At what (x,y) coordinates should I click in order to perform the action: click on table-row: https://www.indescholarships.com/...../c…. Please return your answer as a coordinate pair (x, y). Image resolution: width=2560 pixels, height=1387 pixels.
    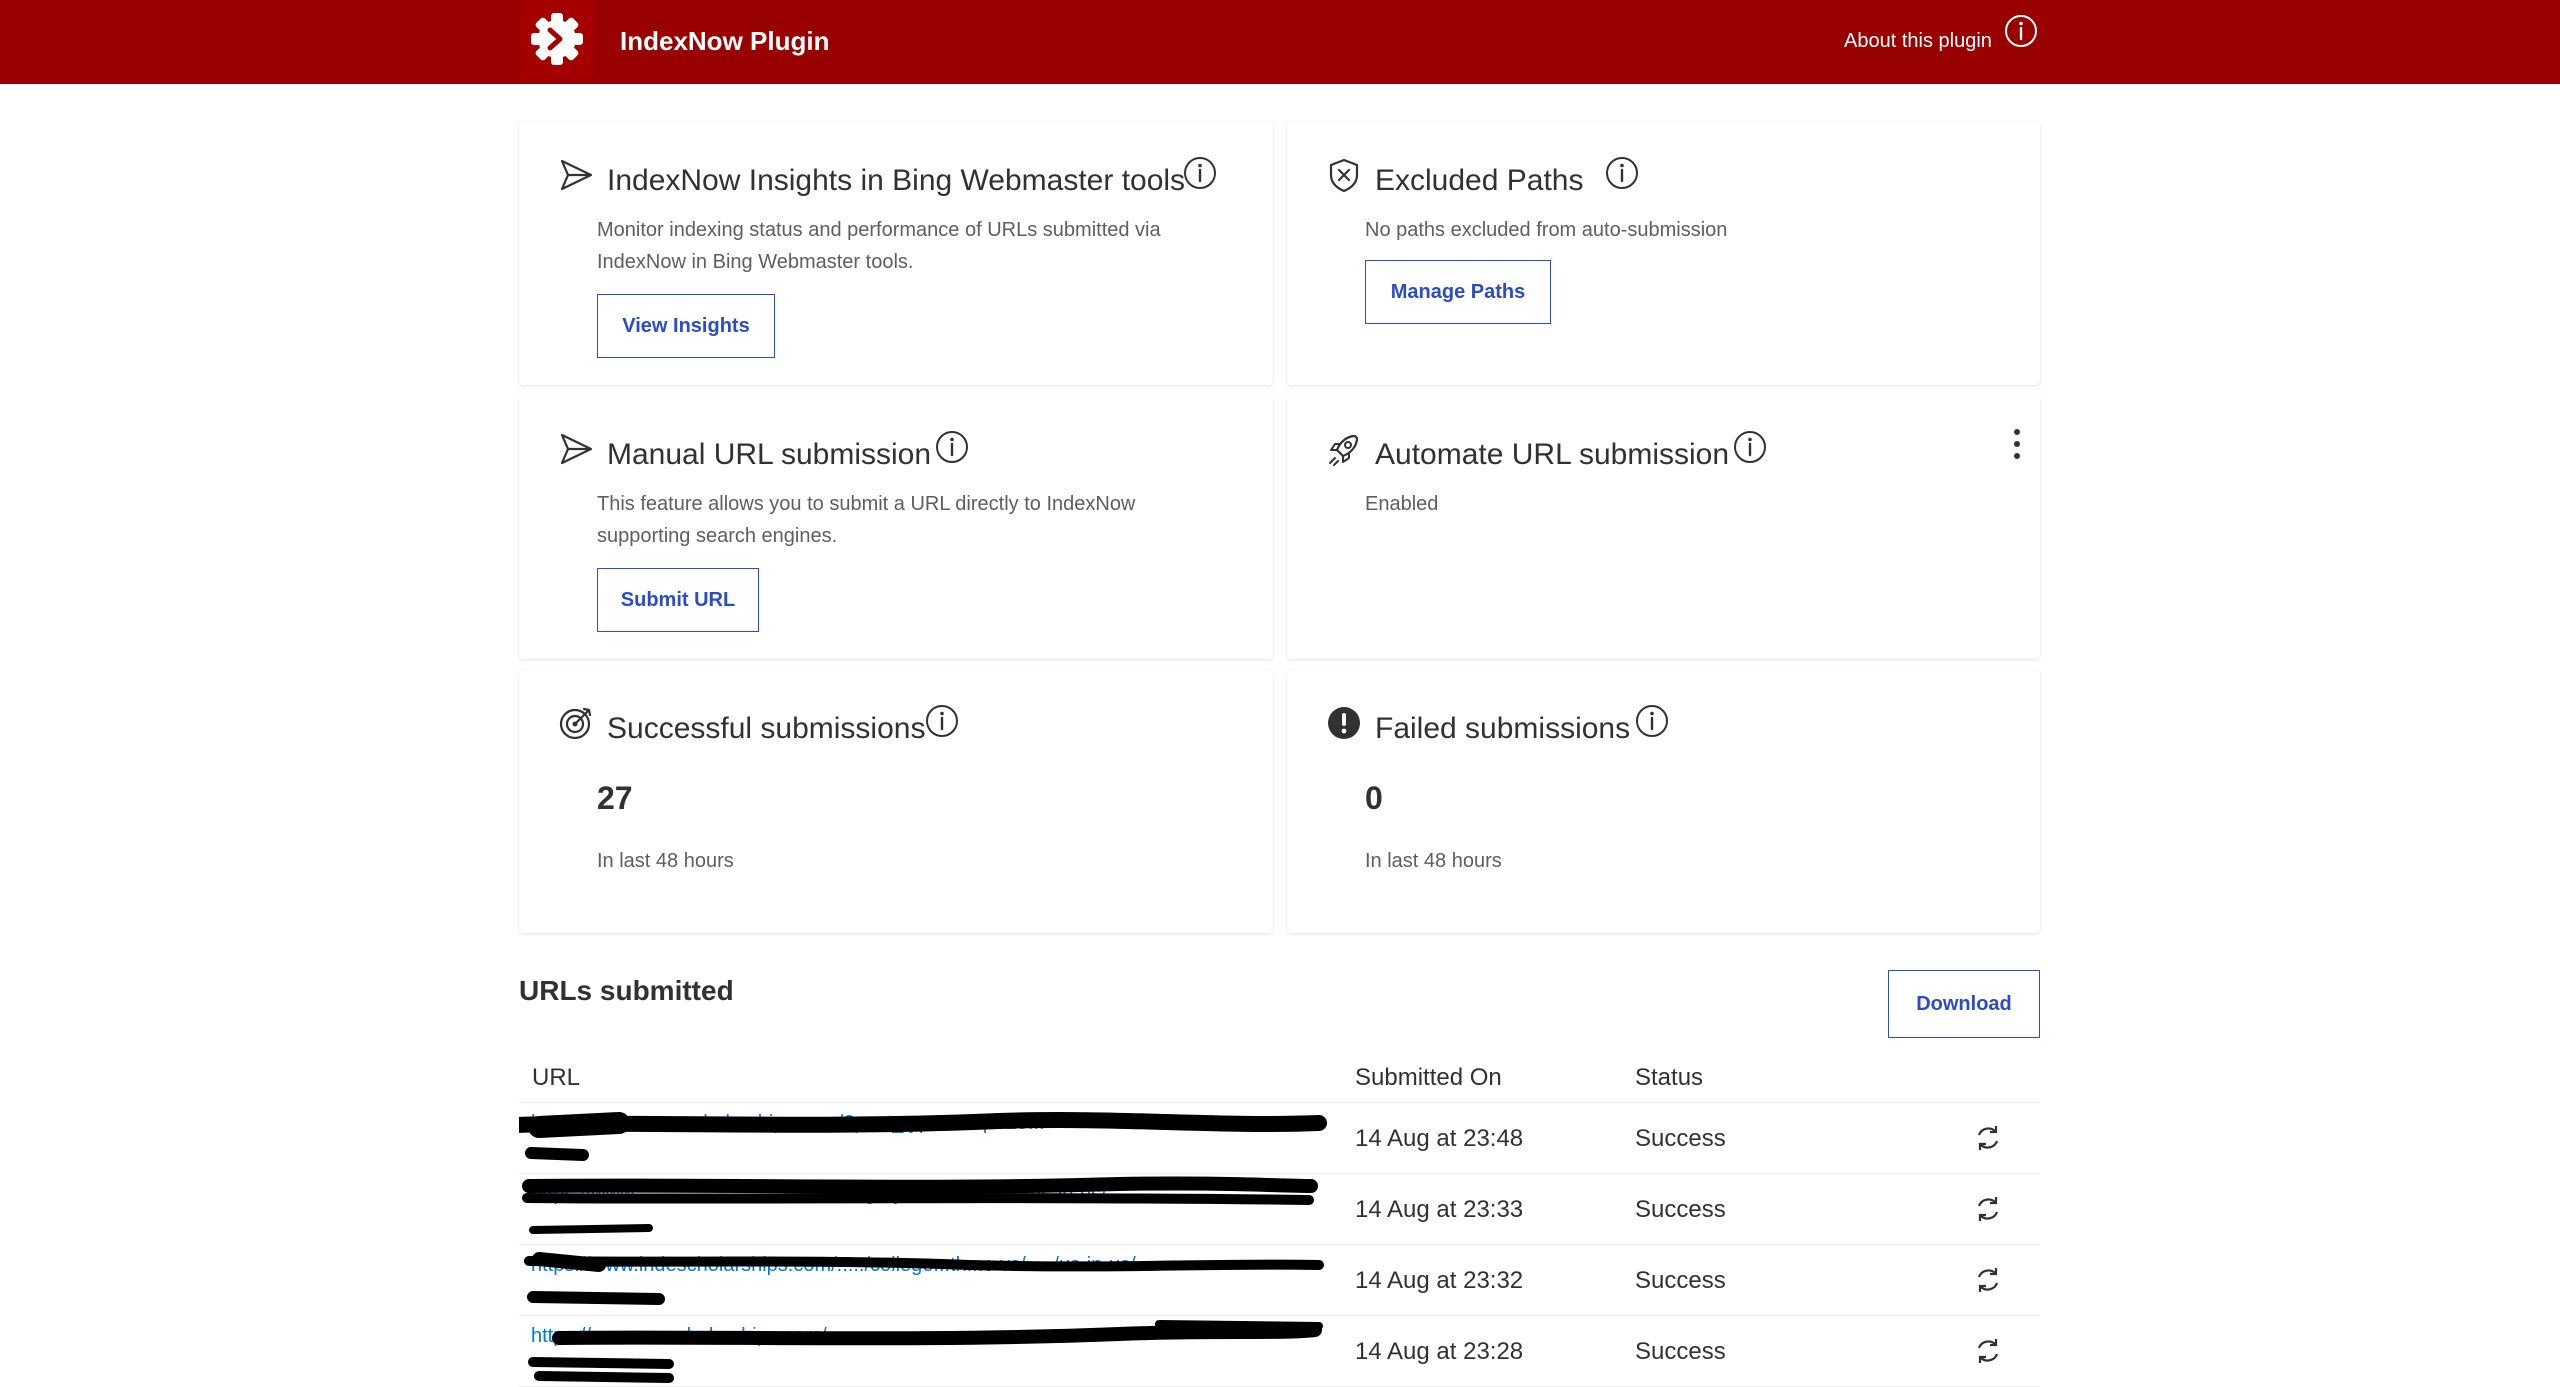
    Looking at the image, I should click on (1279, 1280).